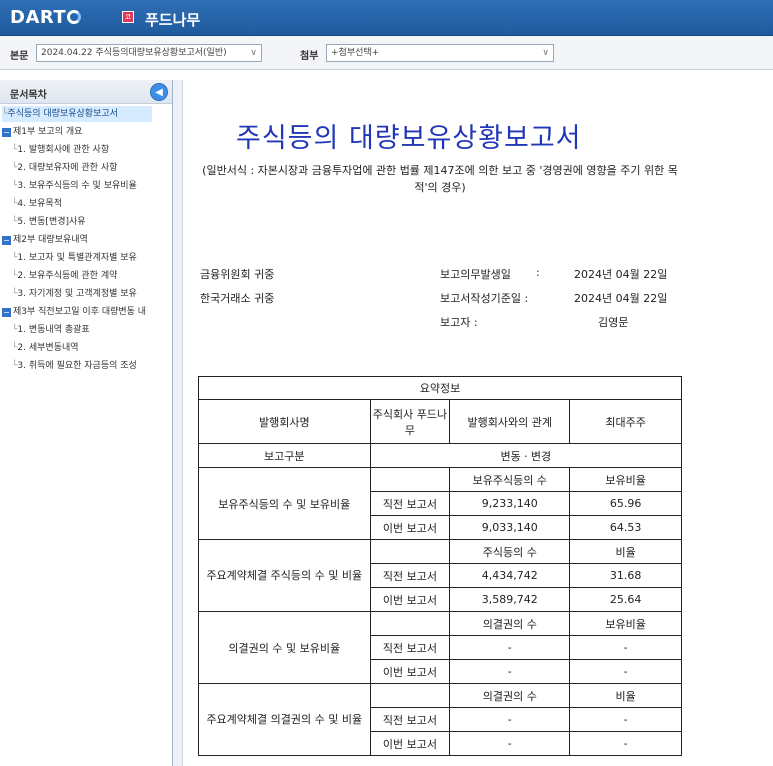 This screenshot has width=773, height=766. Describe the element at coordinates (613, 322) in the screenshot. I see `reporter-name: 김영문` at that location.